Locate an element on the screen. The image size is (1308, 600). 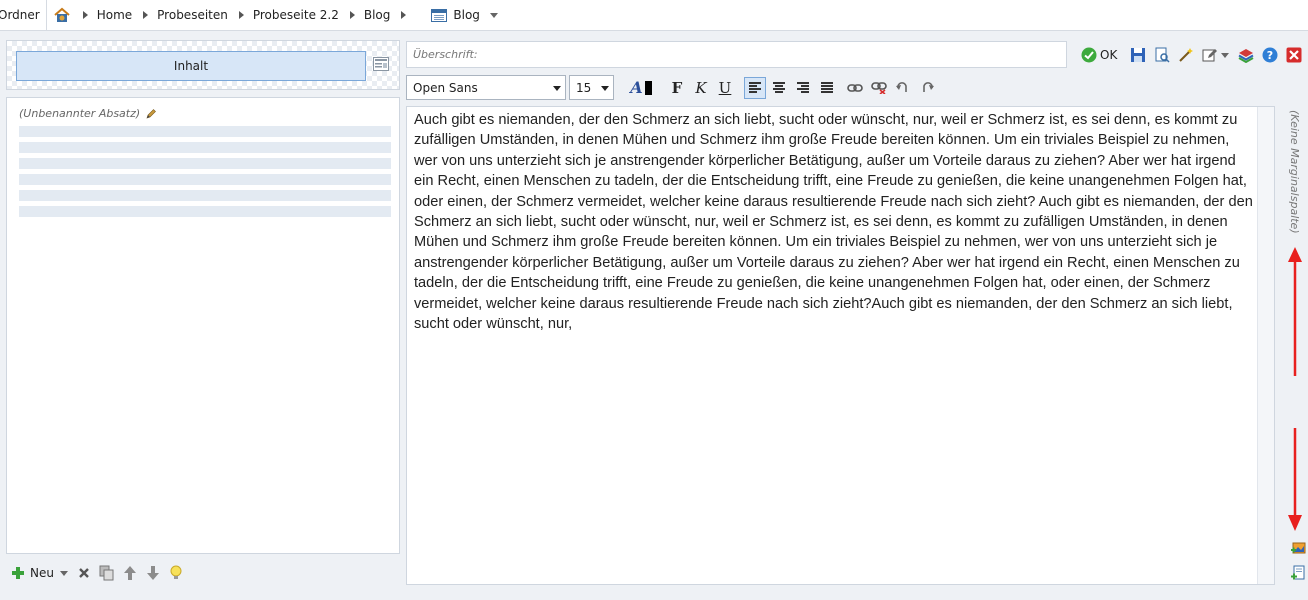
preview-icon is located at coordinates (1162, 55).